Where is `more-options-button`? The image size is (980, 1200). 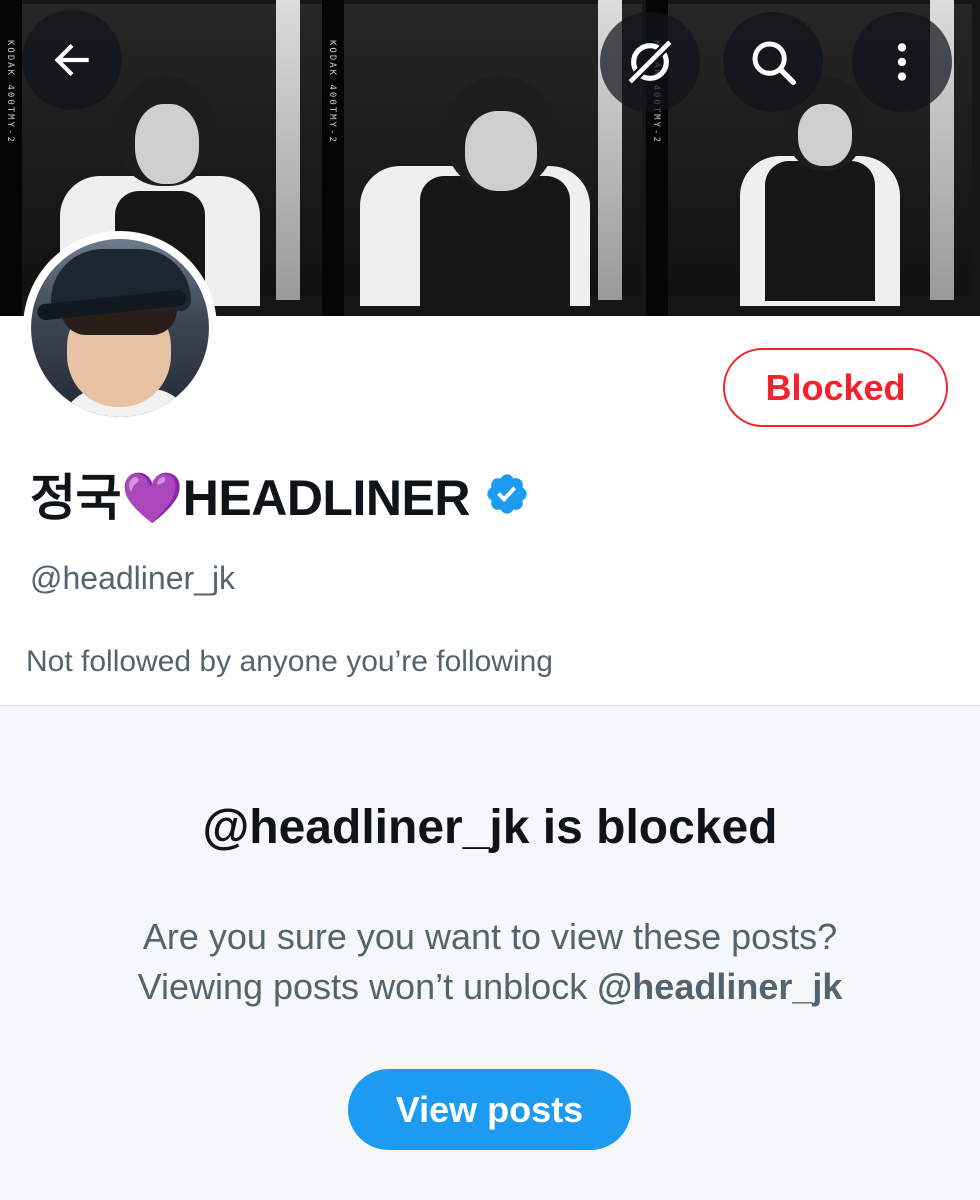 more-options-button is located at coordinates (902, 62).